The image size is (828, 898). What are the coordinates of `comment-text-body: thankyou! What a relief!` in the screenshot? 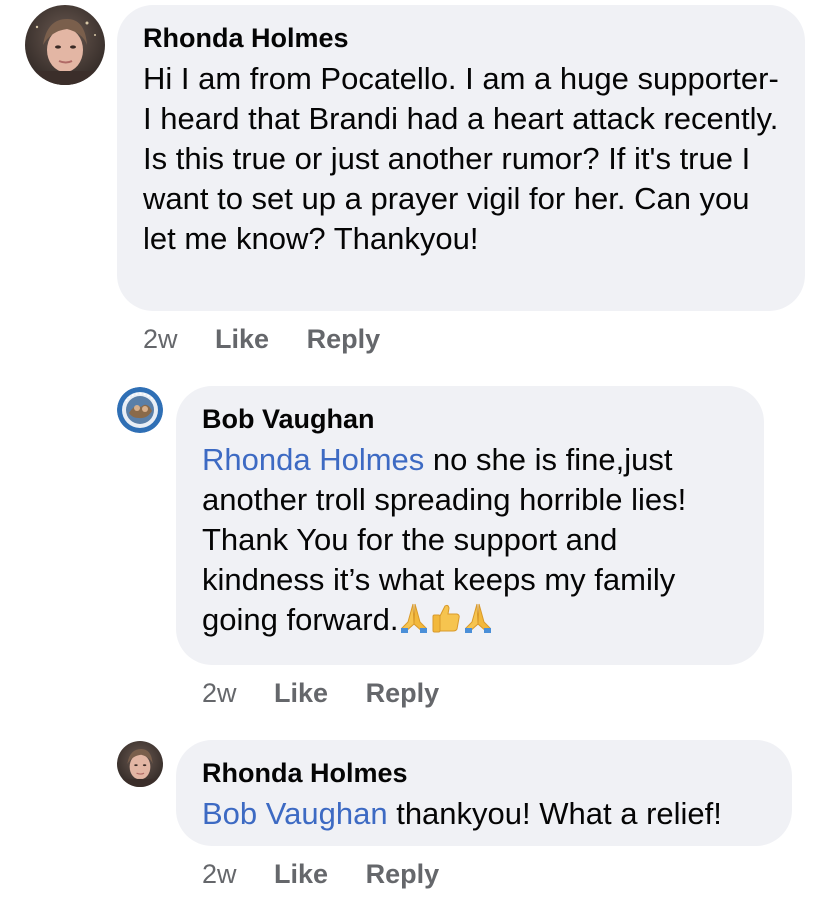 It's located at (554, 813).